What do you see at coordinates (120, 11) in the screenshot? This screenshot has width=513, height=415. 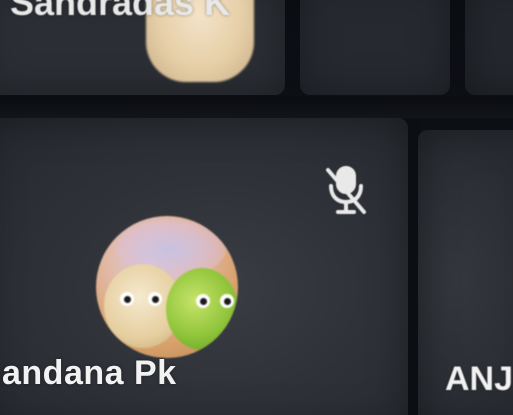 I see `participant-name-top: Sandradas K` at bounding box center [120, 11].